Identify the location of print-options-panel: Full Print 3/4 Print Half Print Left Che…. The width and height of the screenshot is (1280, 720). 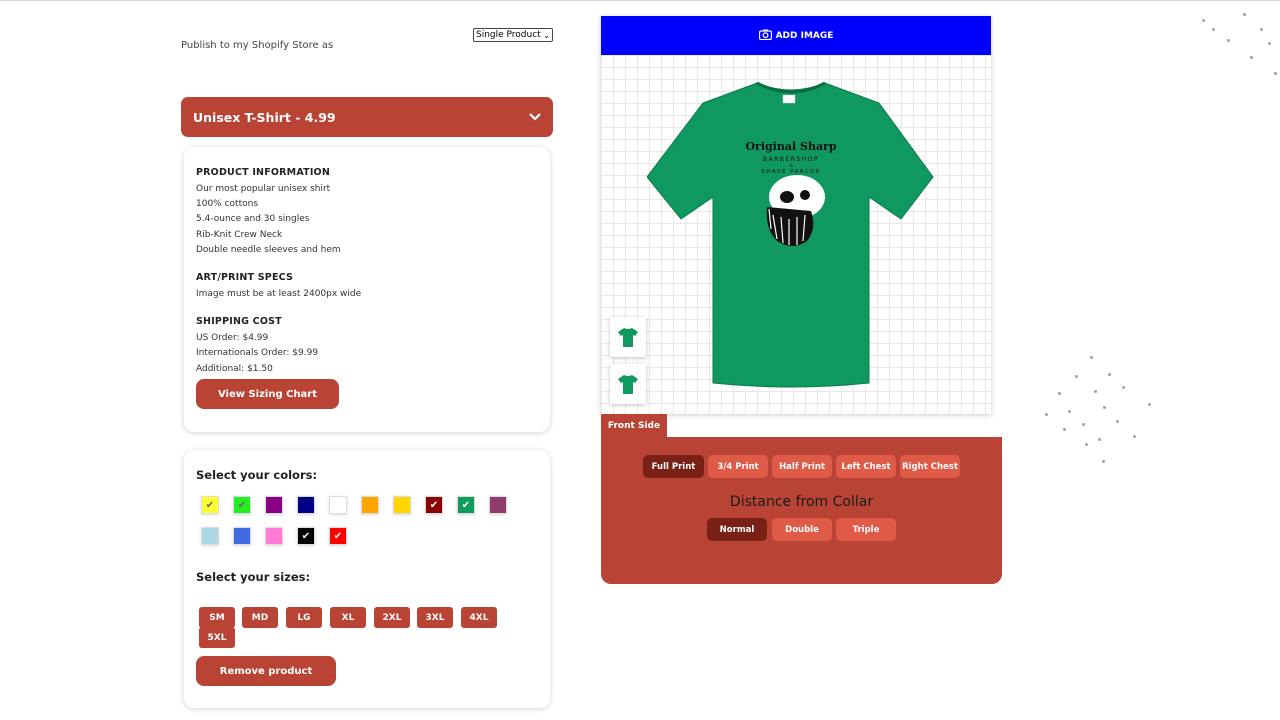
(801, 510).